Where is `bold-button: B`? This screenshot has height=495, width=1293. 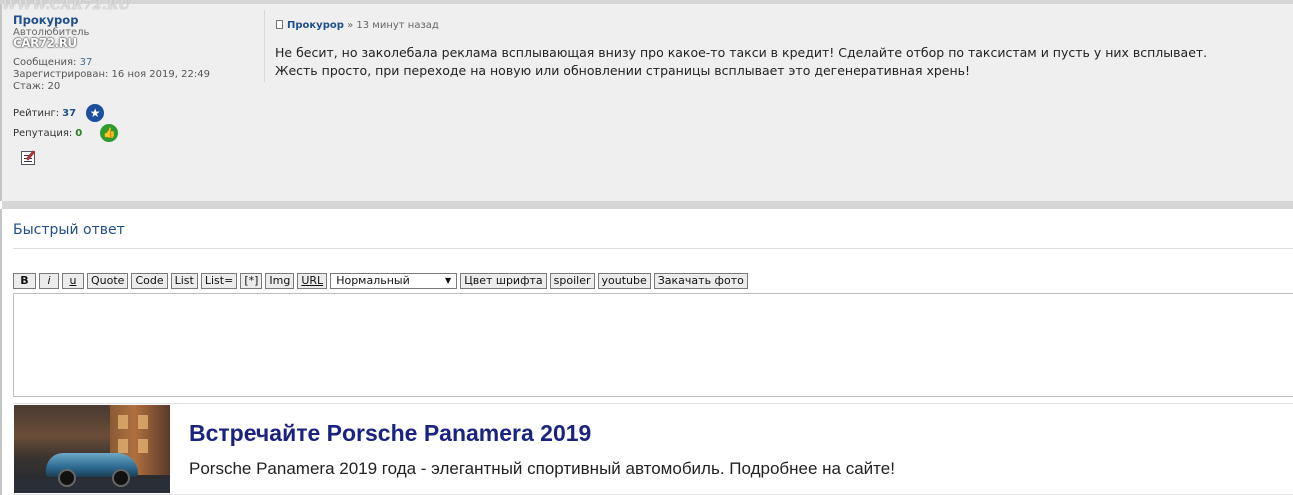 bold-button: B is located at coordinates (24, 281).